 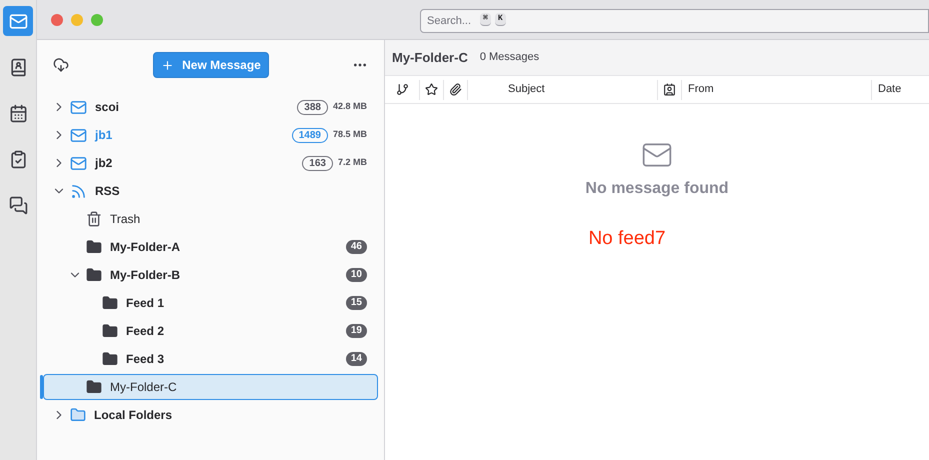 What do you see at coordinates (125, 219) in the screenshot?
I see `folder-name: Trash` at bounding box center [125, 219].